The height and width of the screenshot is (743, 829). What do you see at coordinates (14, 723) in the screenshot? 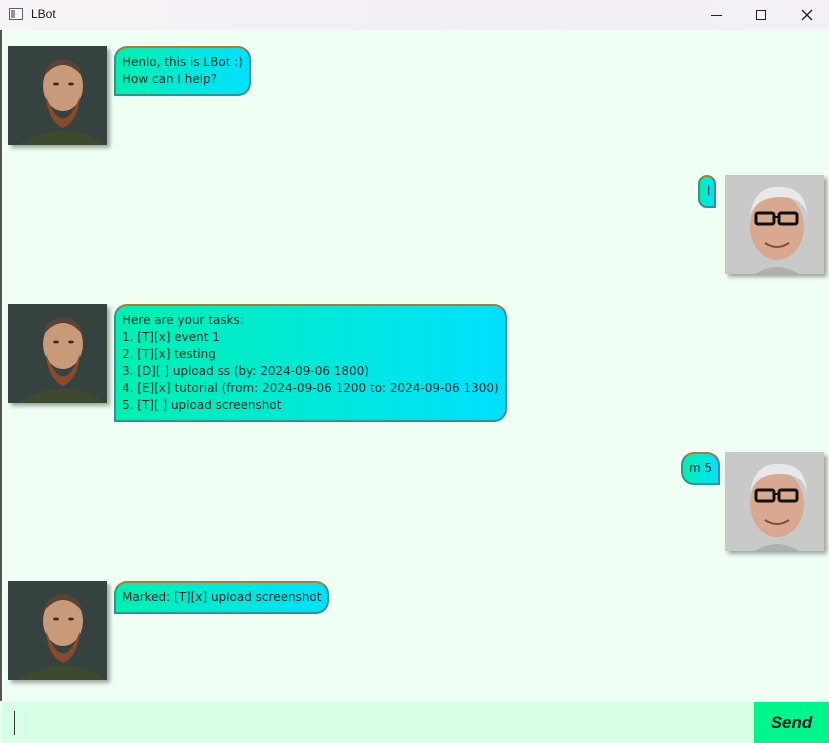
I see `text-caret` at bounding box center [14, 723].